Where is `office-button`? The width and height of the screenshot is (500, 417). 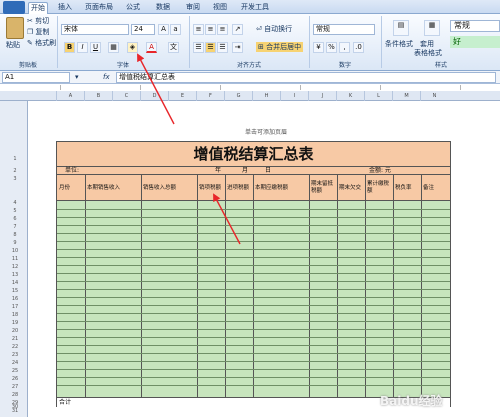
office-button is located at coordinates (14, 7).